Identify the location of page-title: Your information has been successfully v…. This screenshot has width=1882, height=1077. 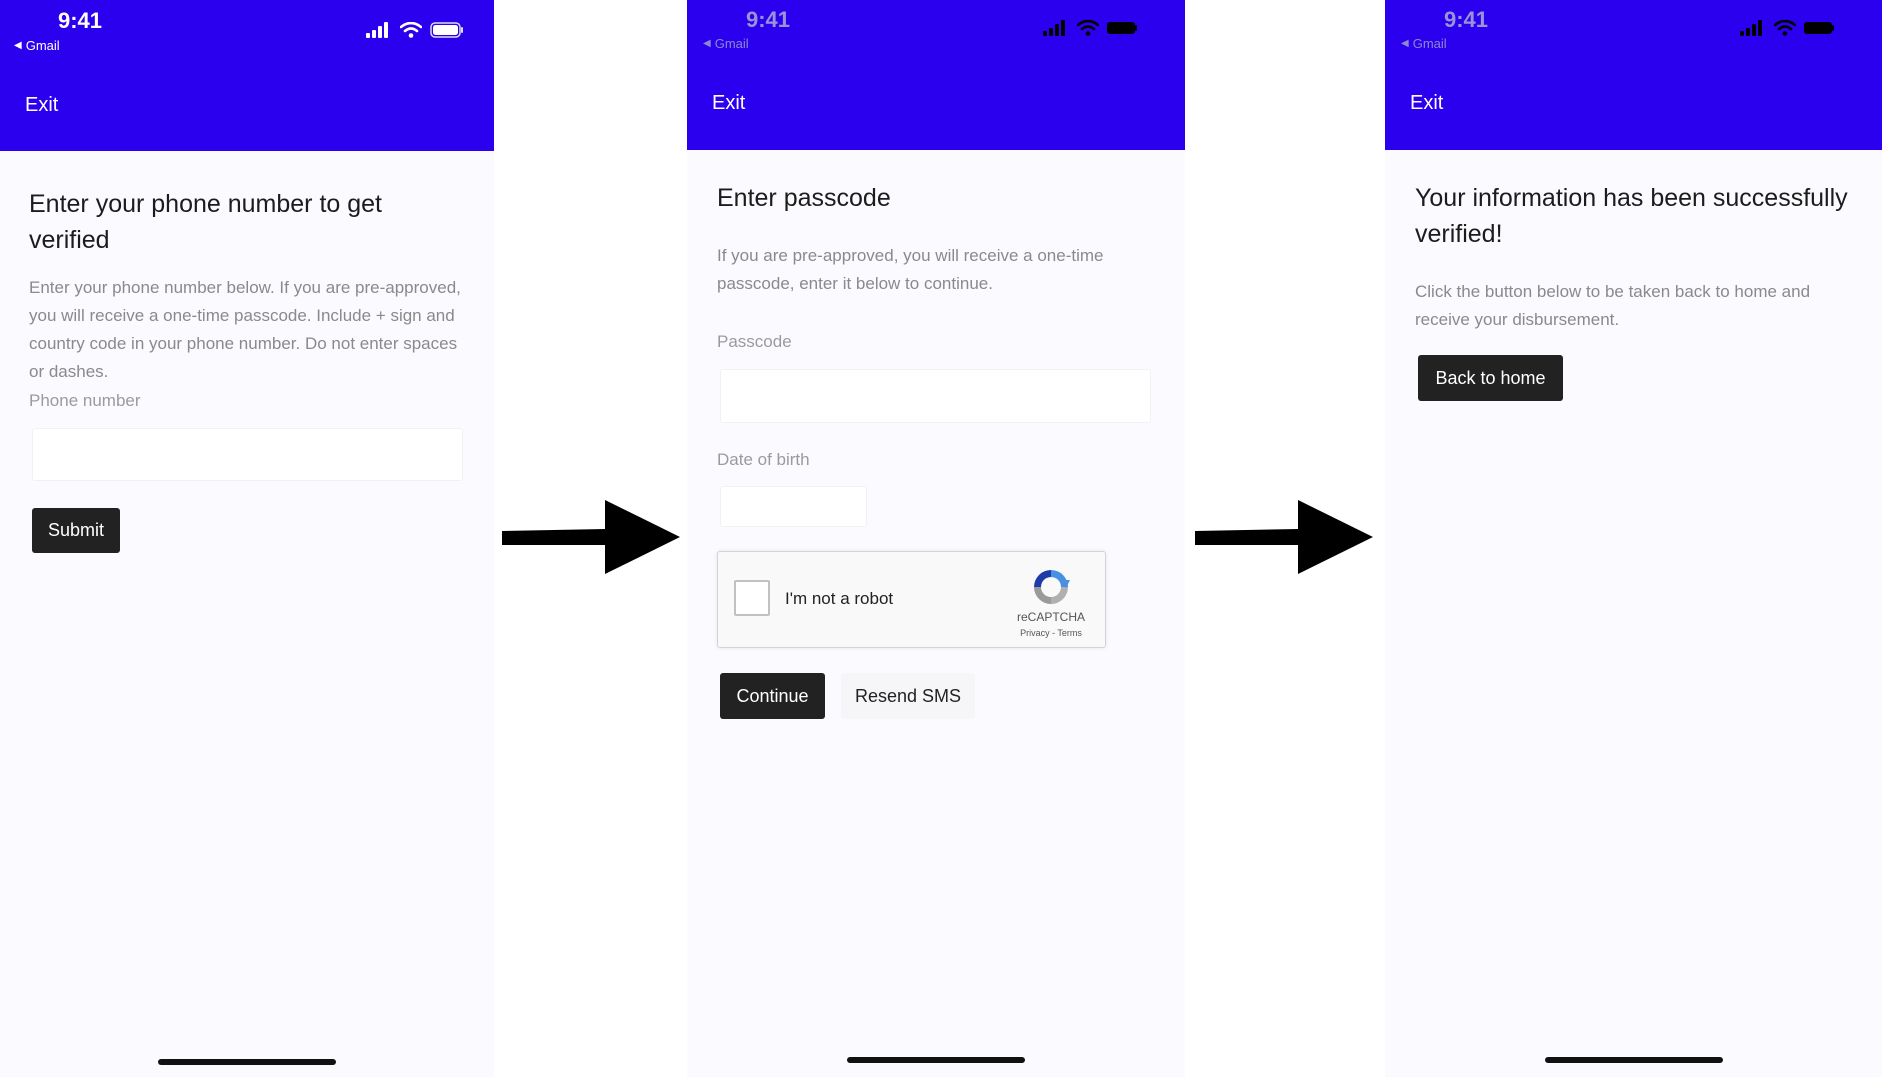
(1631, 216).